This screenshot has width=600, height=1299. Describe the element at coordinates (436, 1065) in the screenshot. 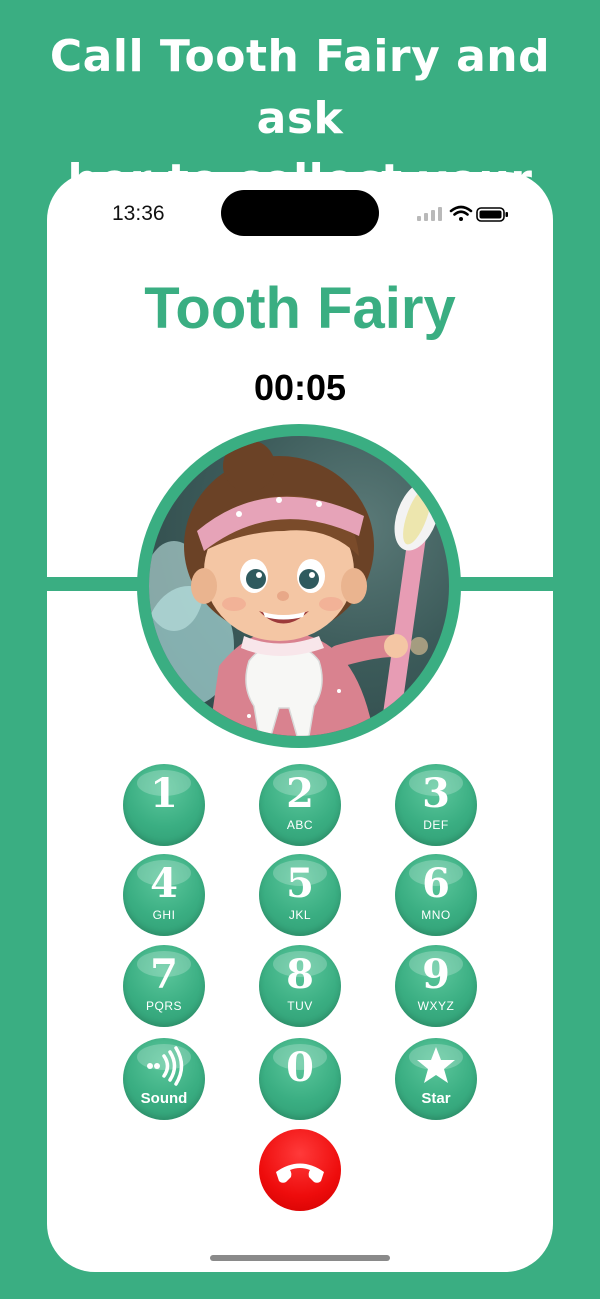

I see `star-icon` at that location.